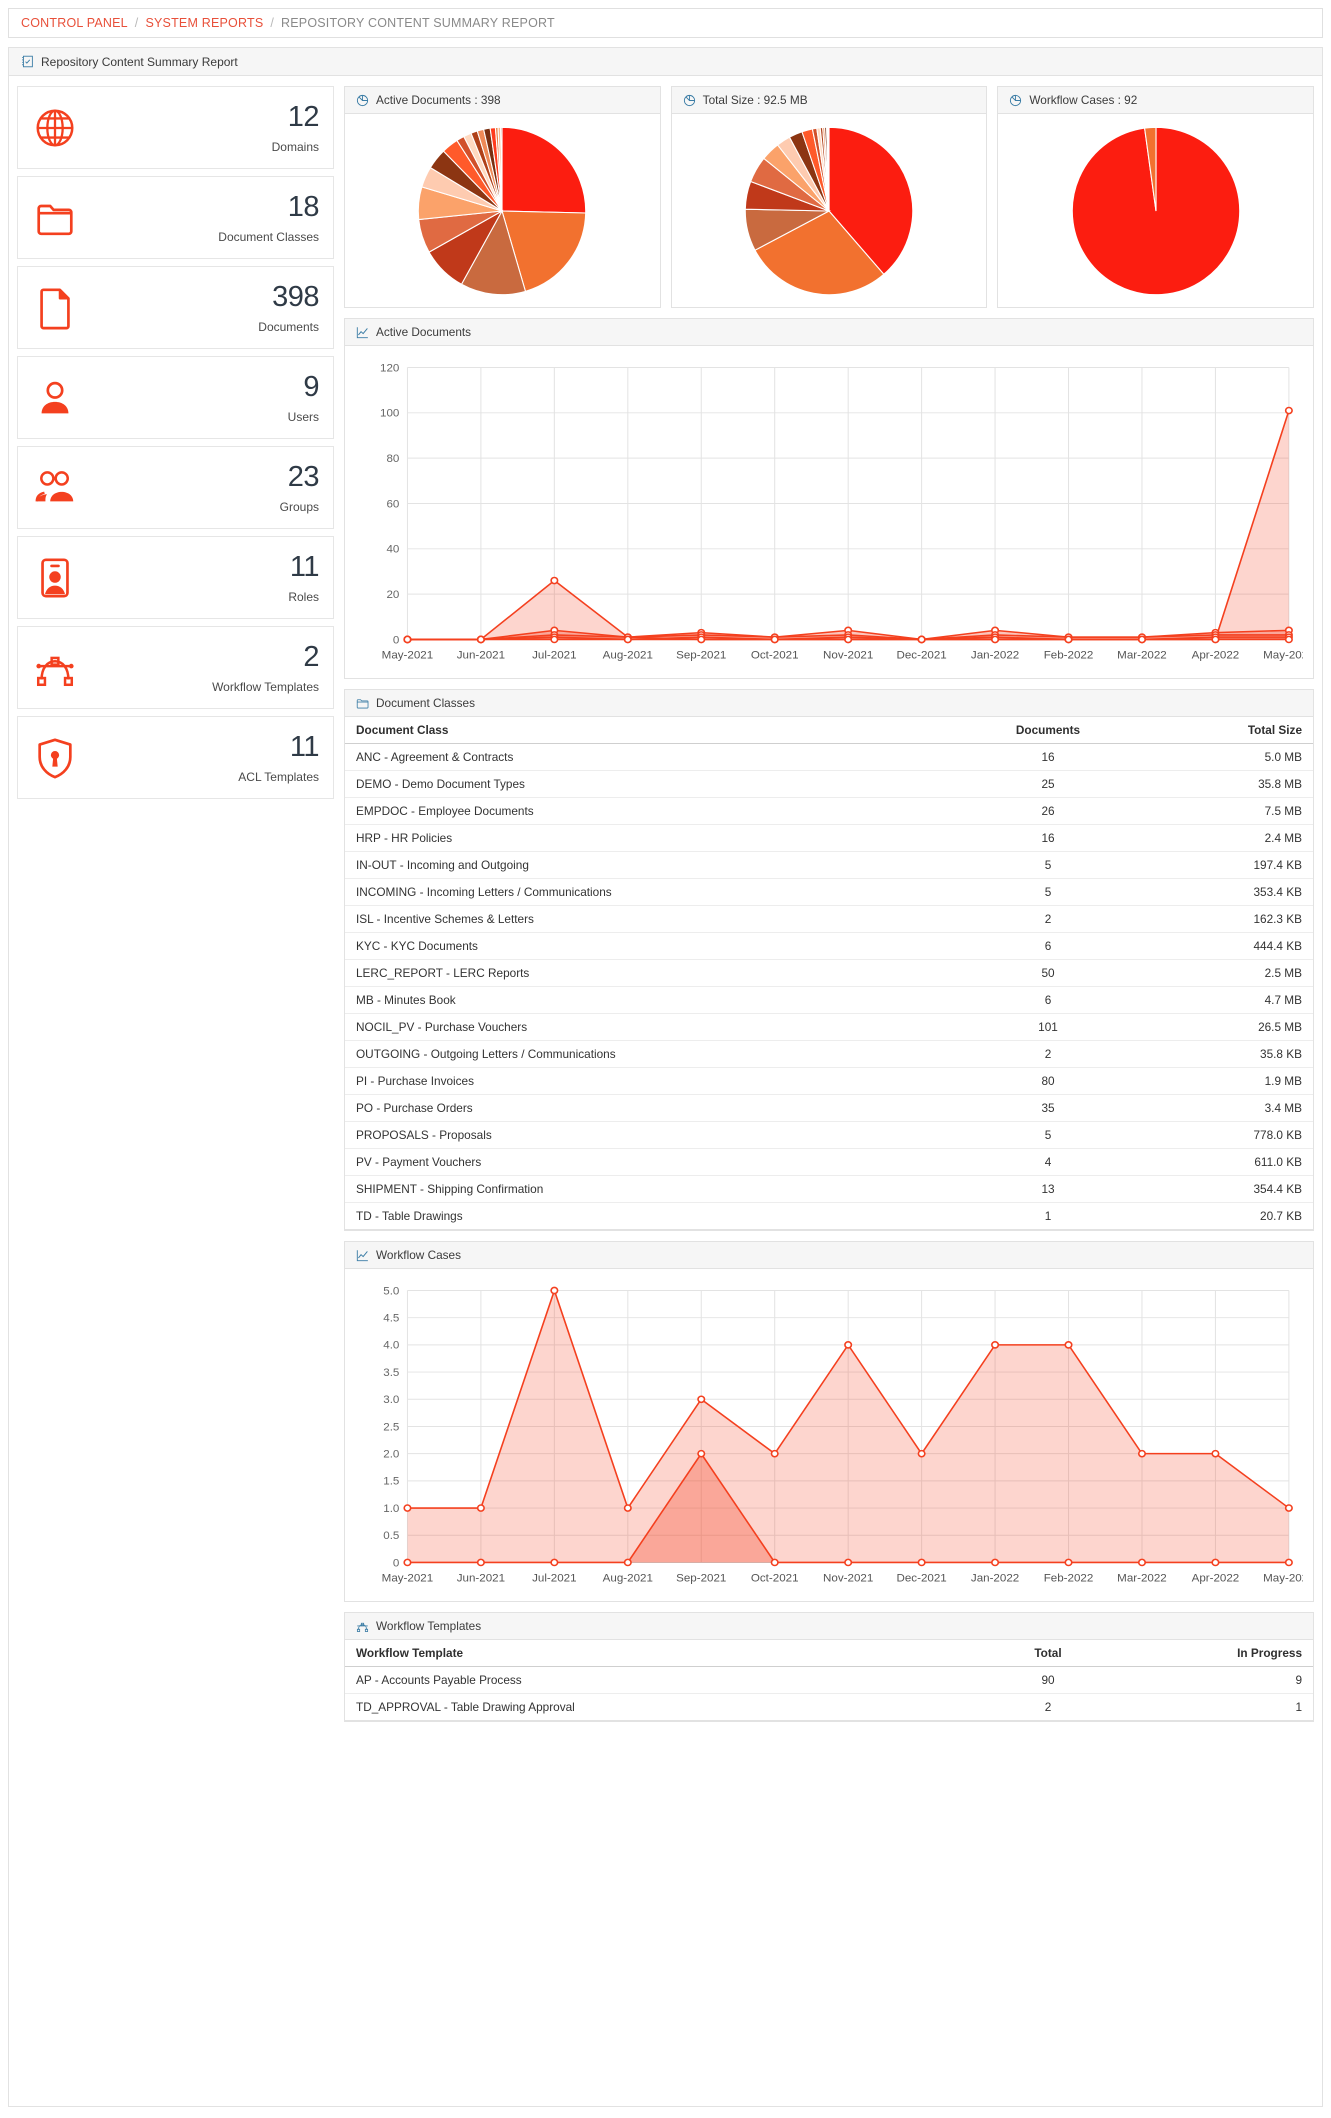 This screenshot has height=2118, width=1331. I want to click on cell-document-class: ANC - Agreement & Contracts, so click(654, 757).